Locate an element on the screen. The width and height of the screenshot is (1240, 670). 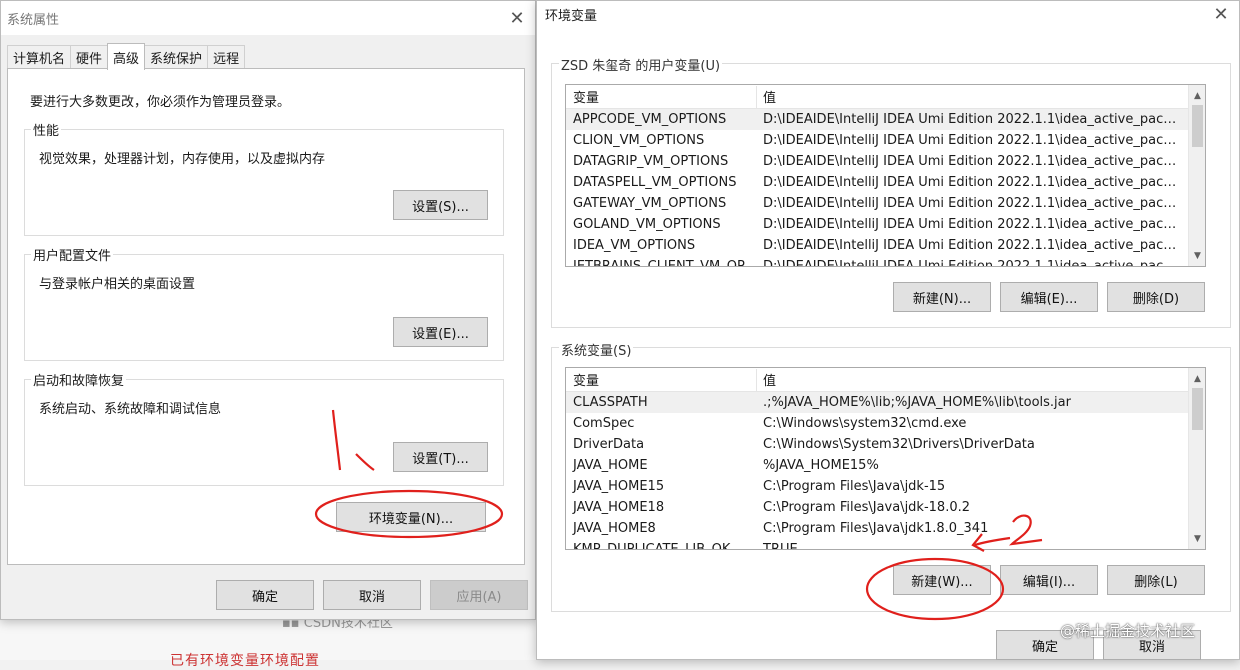
user-variables-title: ZSD 朱玺奇 的用户变量(U) is located at coordinates (641, 64).